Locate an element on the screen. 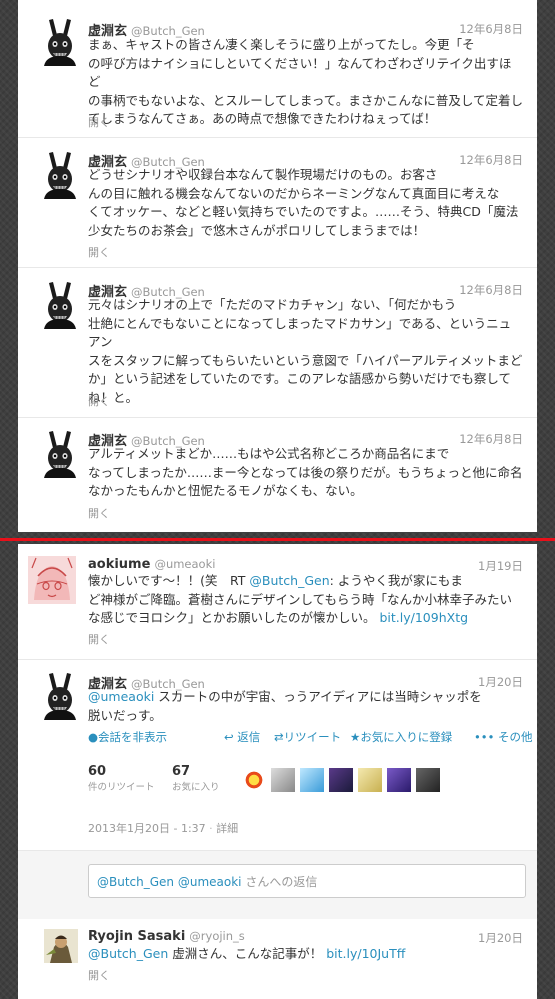 The image size is (555, 999). favorite-button: ★お気に入りに登録 is located at coordinates (401, 737).